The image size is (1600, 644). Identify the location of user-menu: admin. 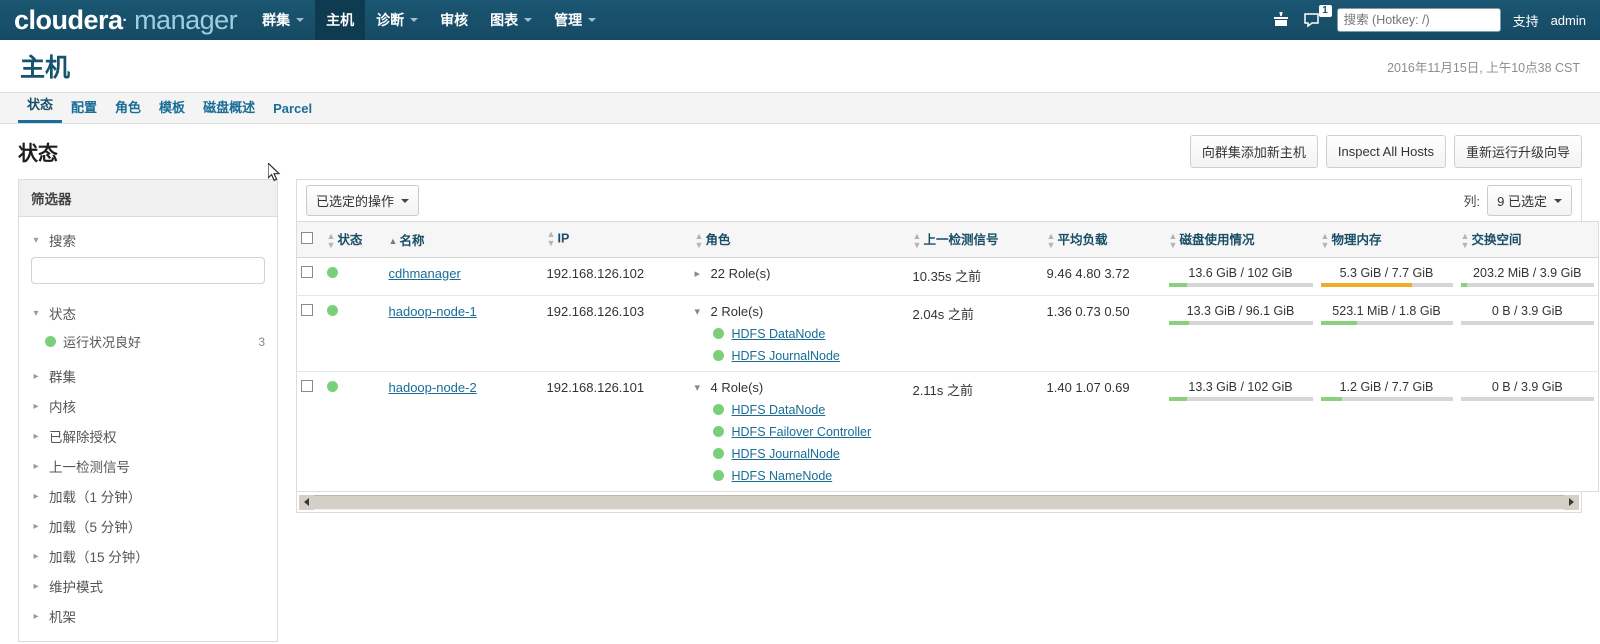
(1568, 20).